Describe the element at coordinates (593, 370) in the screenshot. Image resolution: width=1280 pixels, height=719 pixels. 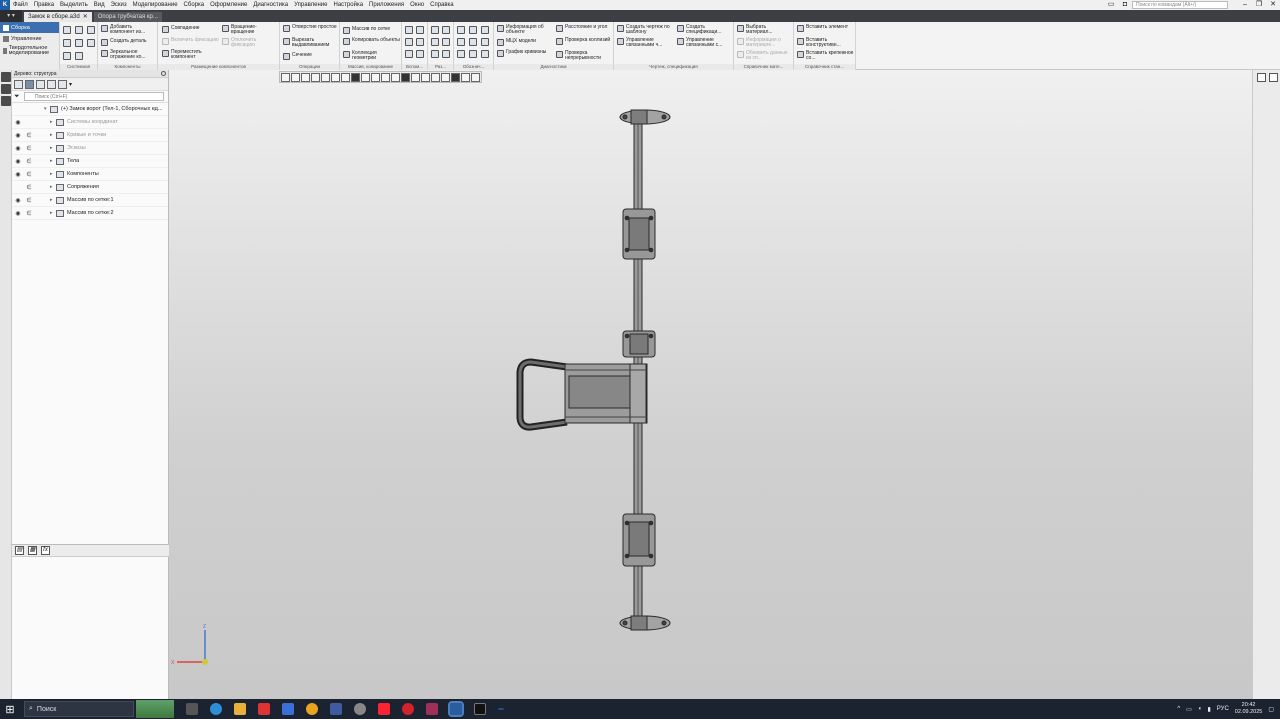
I see `gate-lock-assembly` at that location.